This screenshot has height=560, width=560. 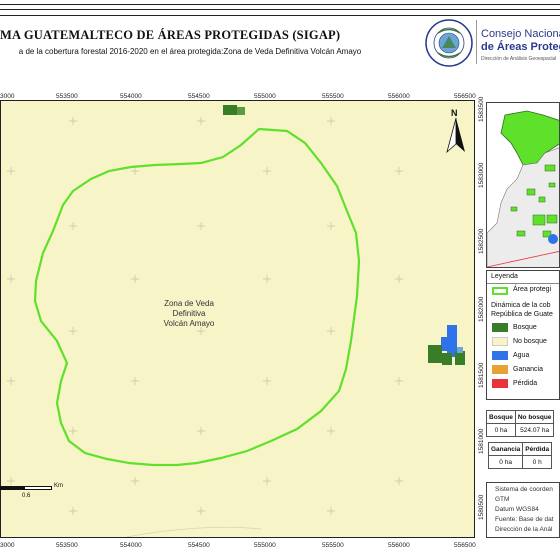 What do you see at coordinates (505, 462) in the screenshot?
I see `table2-value-ganancia: 0 ha` at bounding box center [505, 462].